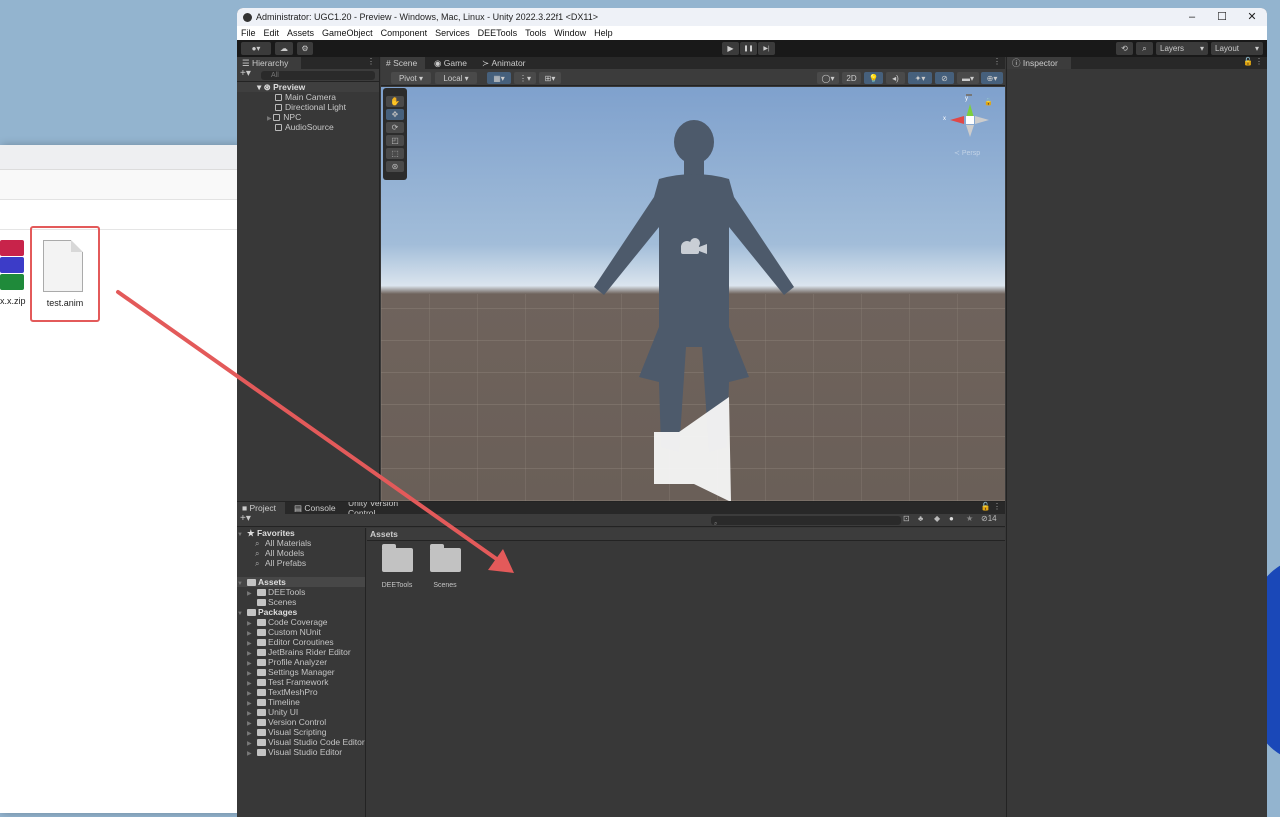 The image size is (1280, 817). Describe the element at coordinates (603, 33) in the screenshot. I see `menu-help: Help` at that location.